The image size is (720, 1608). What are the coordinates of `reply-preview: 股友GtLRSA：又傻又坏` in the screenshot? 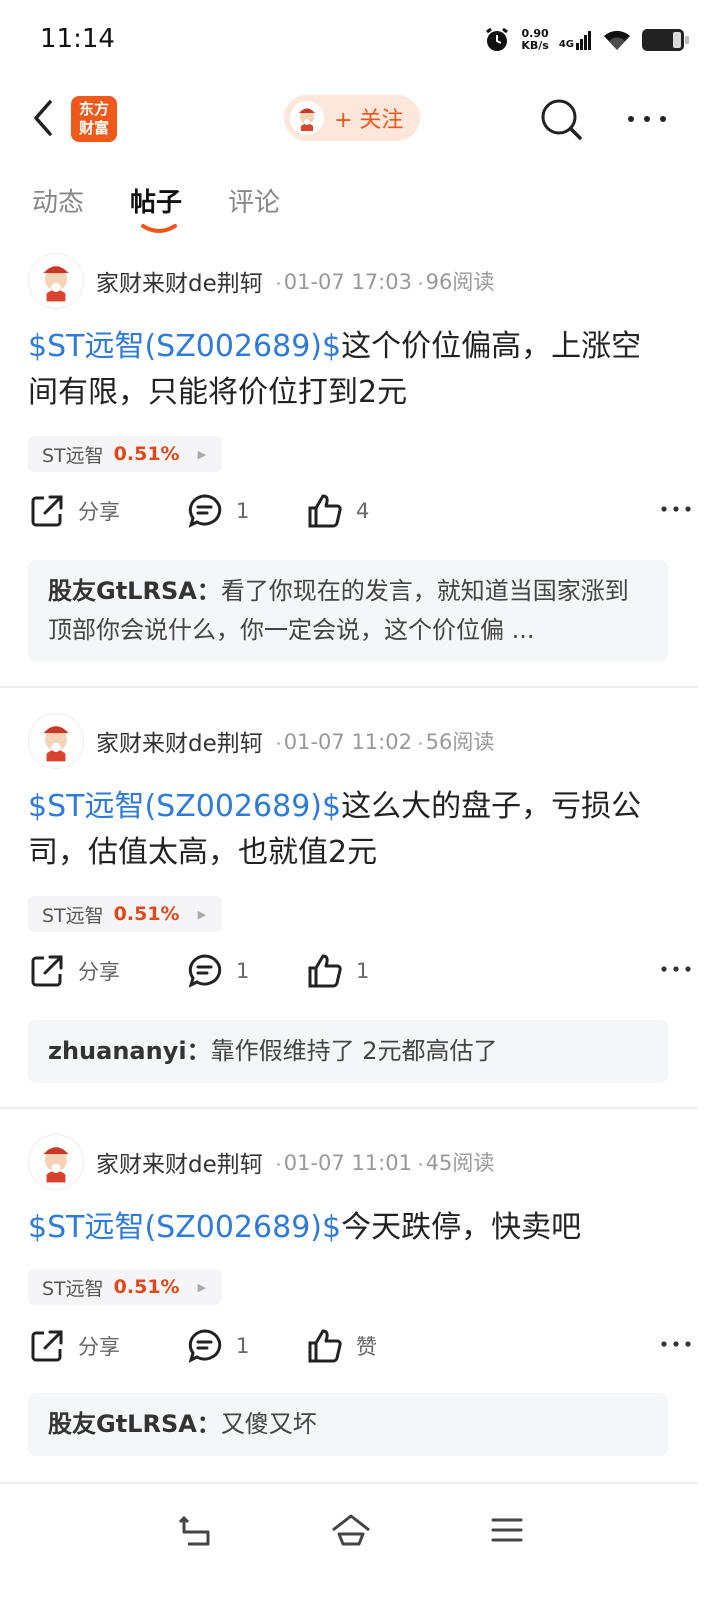 It's located at (348, 1424).